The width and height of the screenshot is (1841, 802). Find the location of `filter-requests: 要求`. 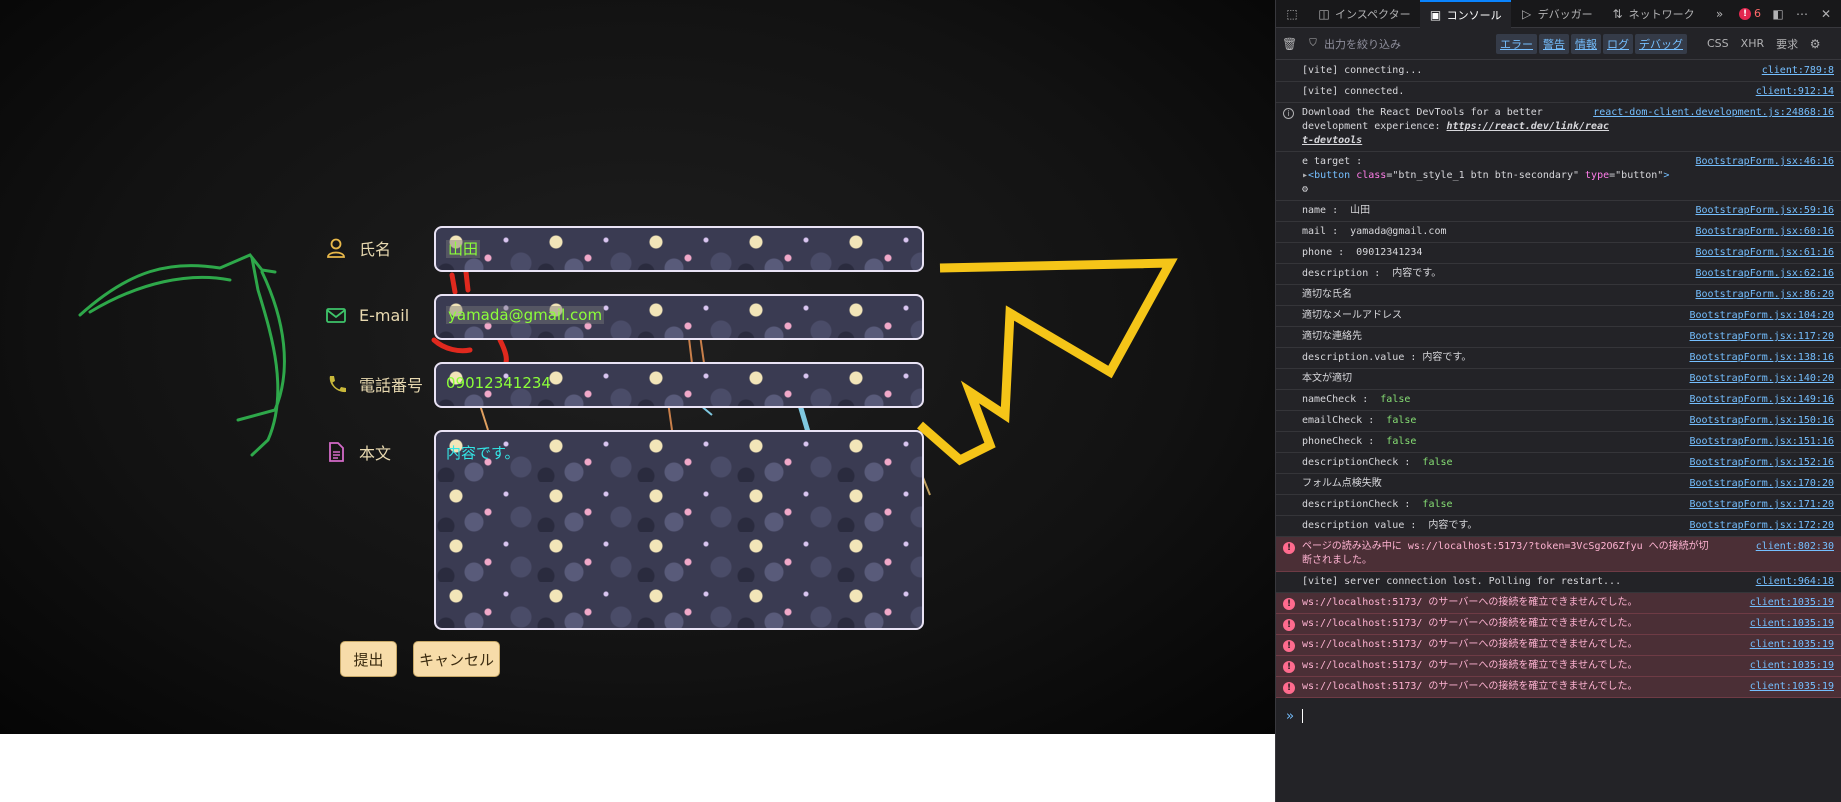

filter-requests: 要求 is located at coordinates (1787, 44).